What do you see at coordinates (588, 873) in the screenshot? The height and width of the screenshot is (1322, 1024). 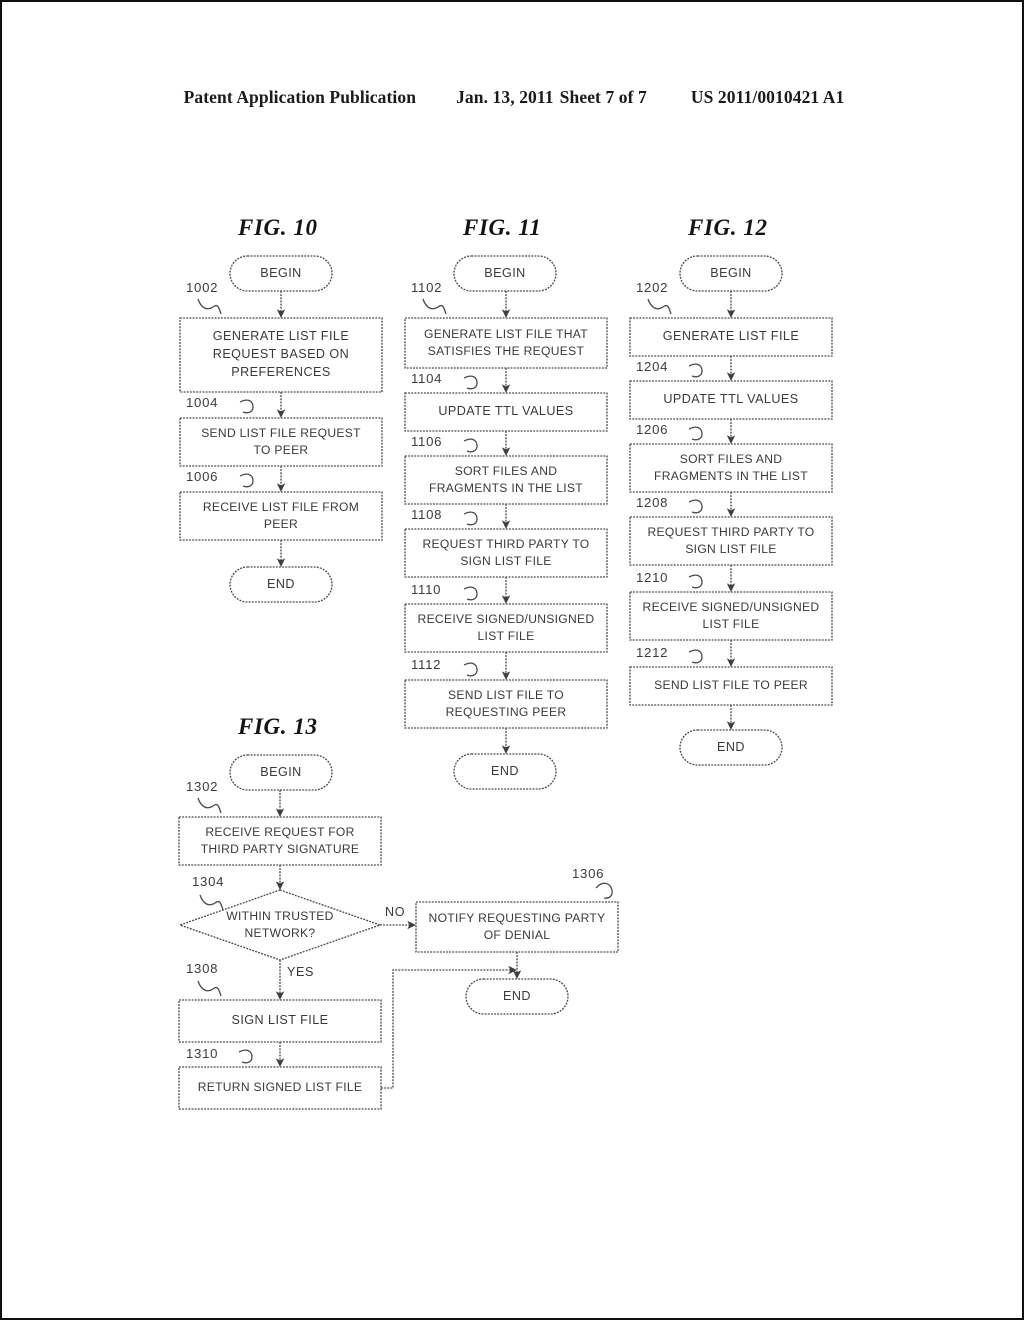 I see `fig13-ref-1306: 1306` at bounding box center [588, 873].